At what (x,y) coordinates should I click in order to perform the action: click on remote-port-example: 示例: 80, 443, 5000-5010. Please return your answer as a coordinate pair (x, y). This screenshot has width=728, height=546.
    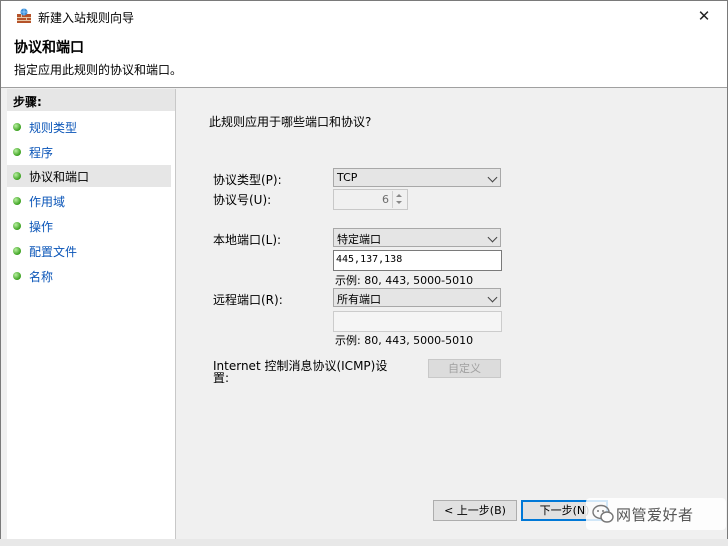
    Looking at the image, I should click on (404, 340).